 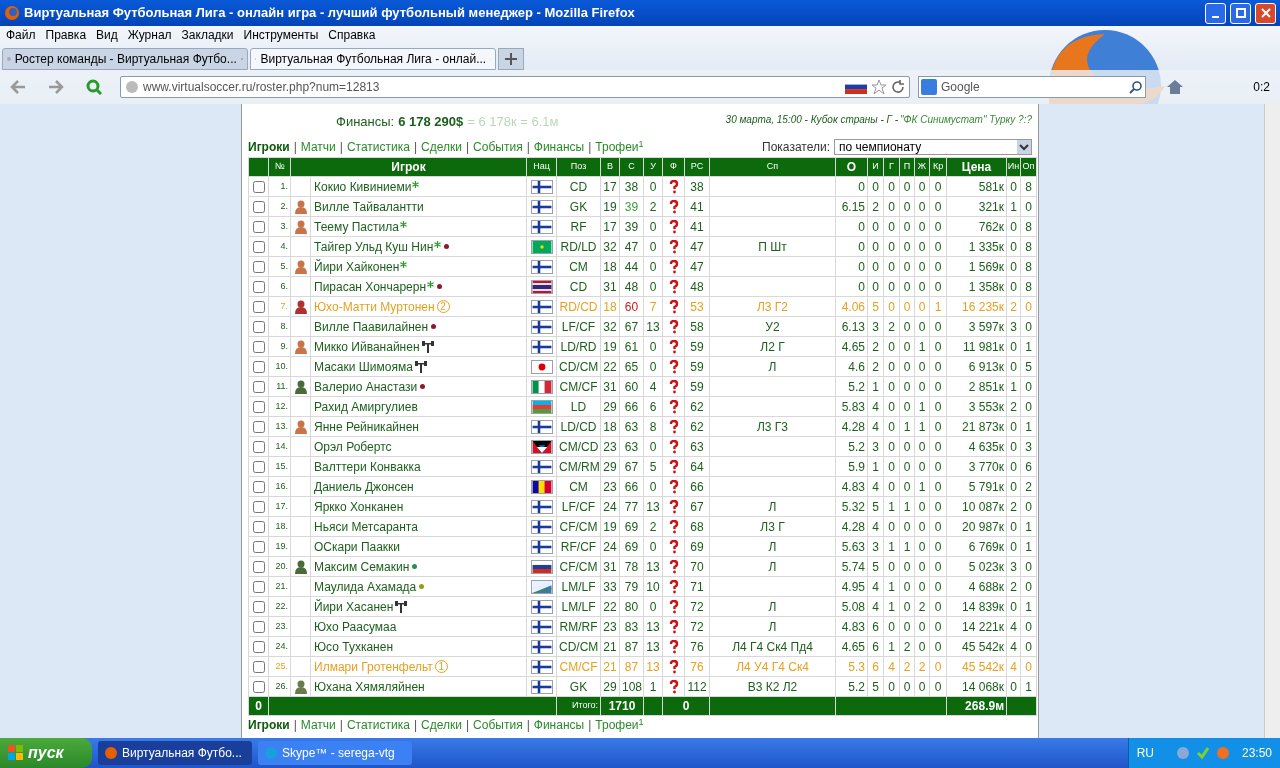 What do you see at coordinates (796, 147) in the screenshot?
I see `indicators-label: Показатели:` at bounding box center [796, 147].